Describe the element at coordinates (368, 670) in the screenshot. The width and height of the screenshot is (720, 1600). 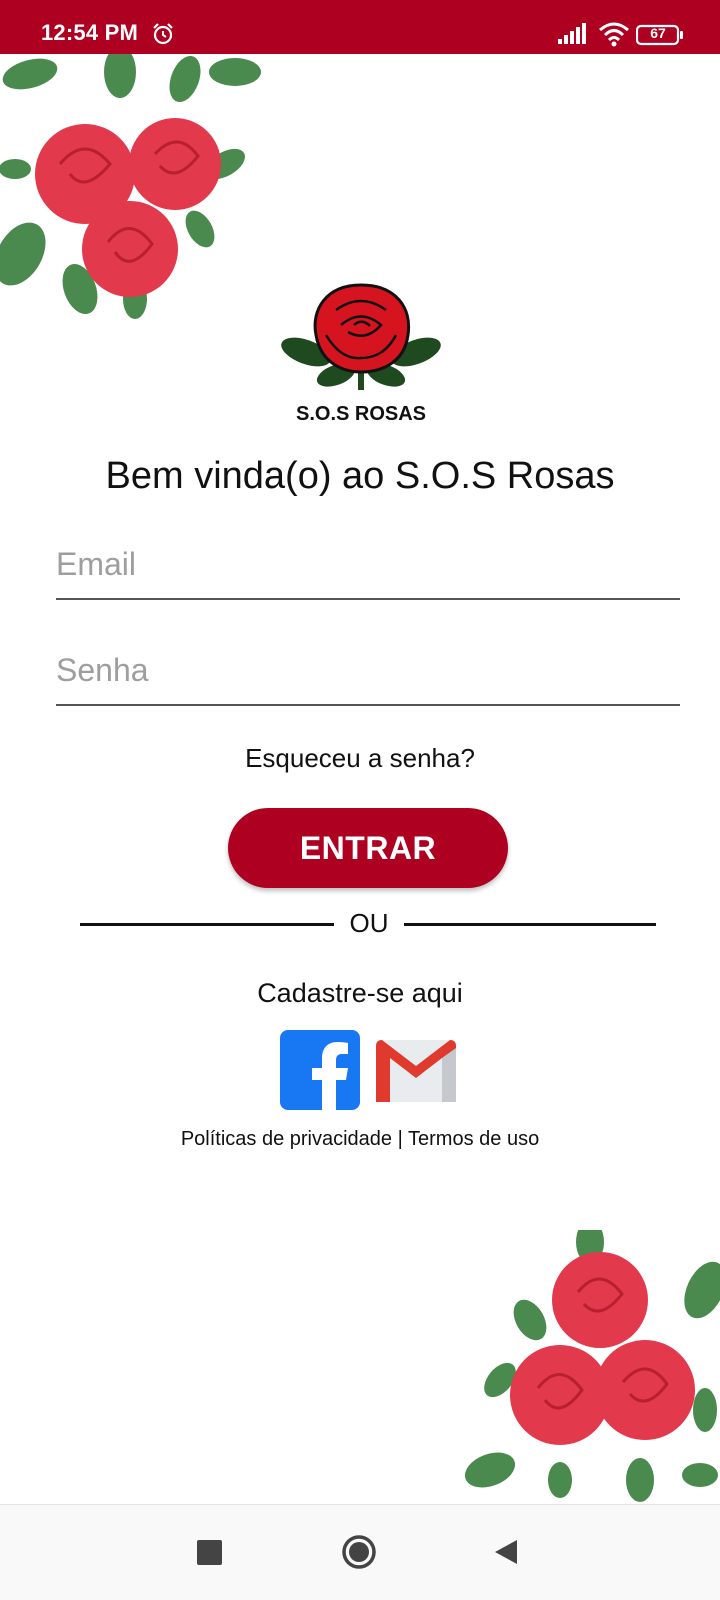
I see `password-field` at that location.